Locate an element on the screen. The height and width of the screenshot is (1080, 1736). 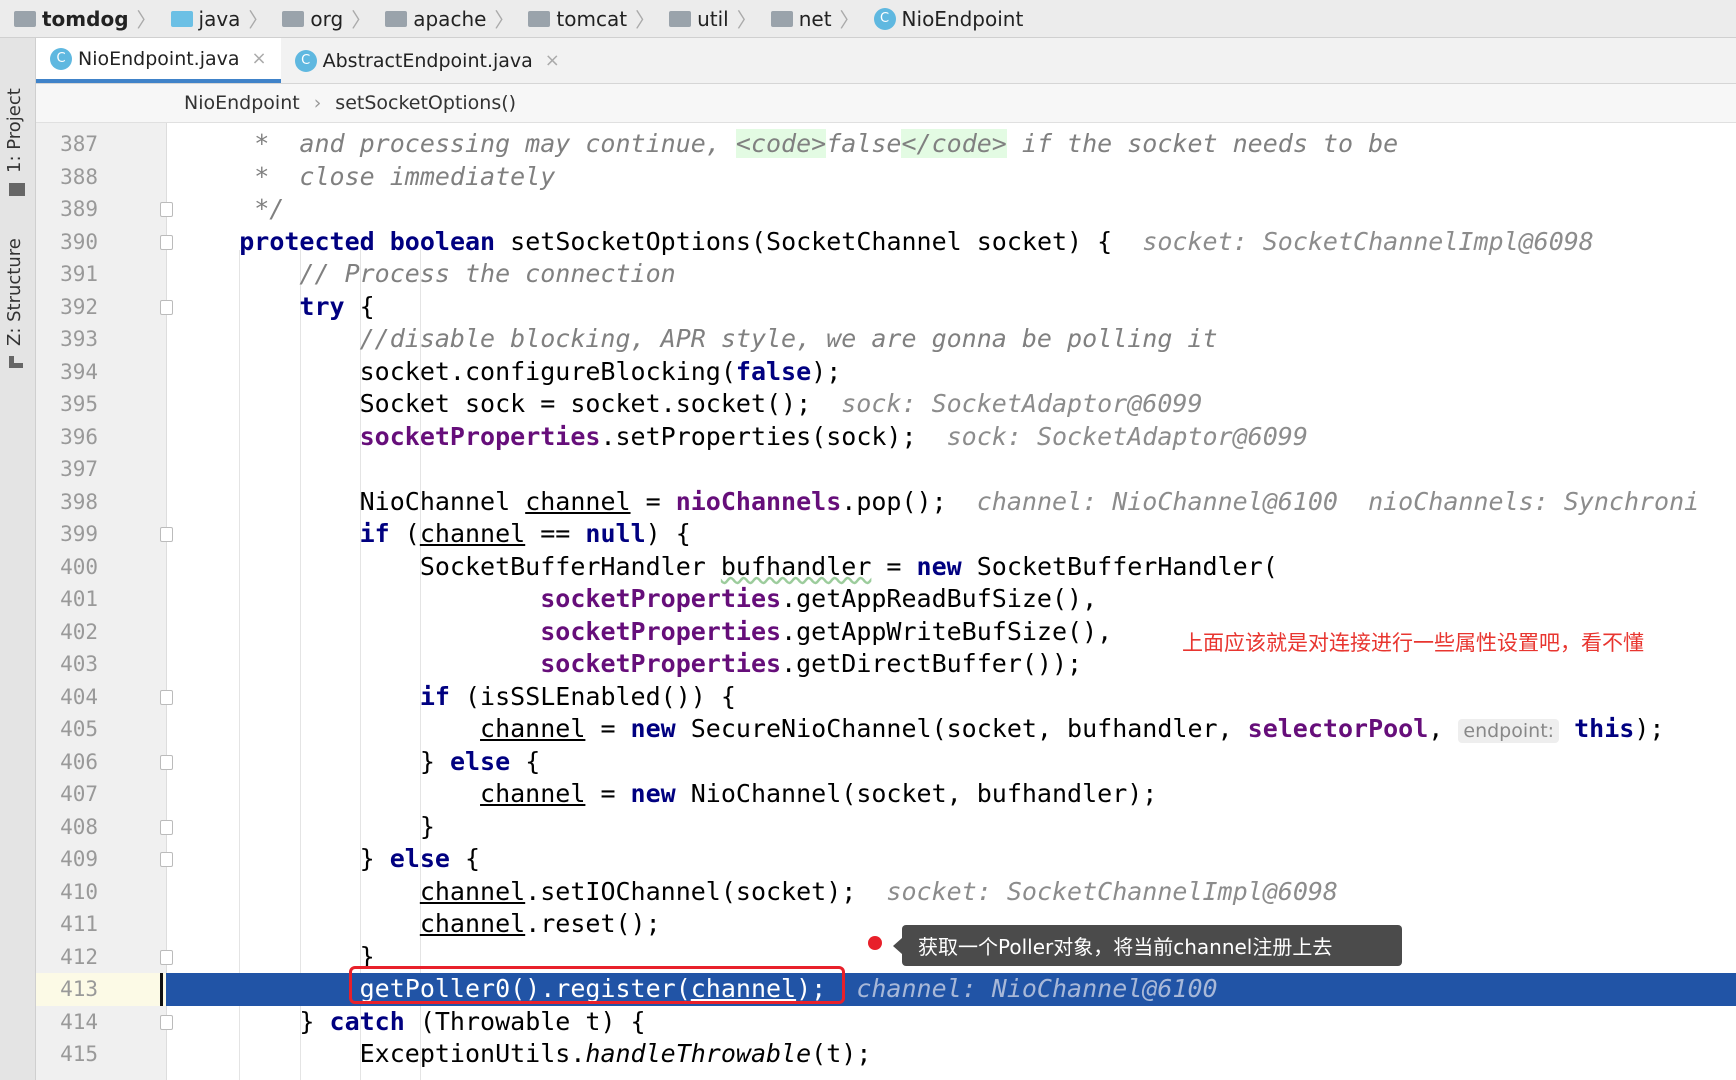
code-token: ) { is located at coordinates (668, 533).